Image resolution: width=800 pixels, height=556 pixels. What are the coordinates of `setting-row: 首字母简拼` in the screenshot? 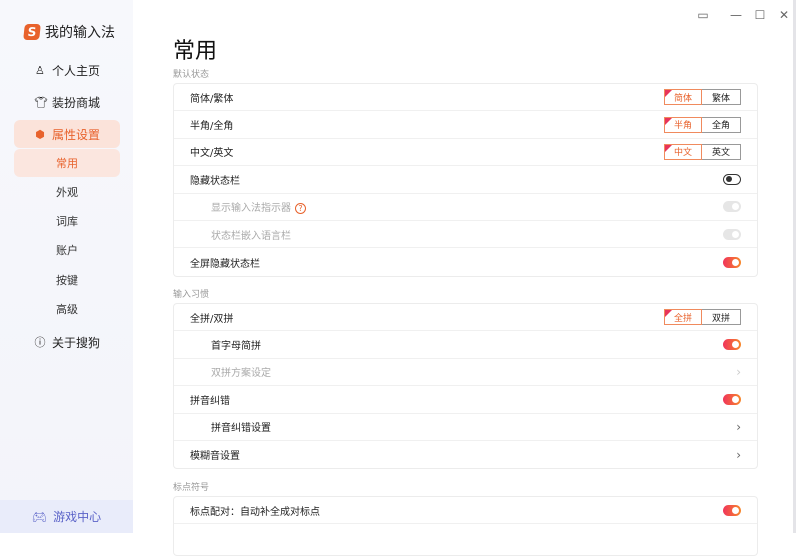 It's located at (465, 345).